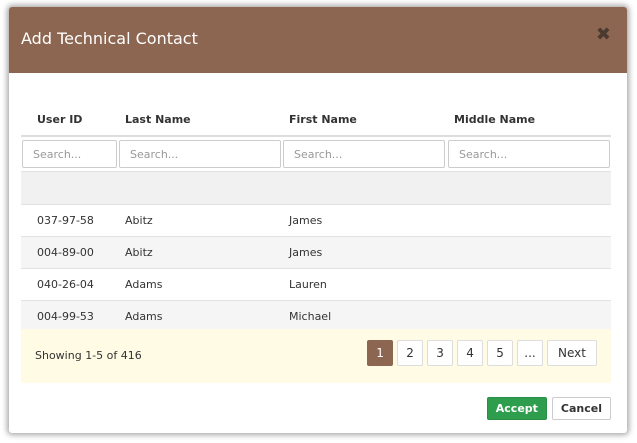 This screenshot has height=443, width=637. I want to click on close-icon: ✖, so click(603, 35).